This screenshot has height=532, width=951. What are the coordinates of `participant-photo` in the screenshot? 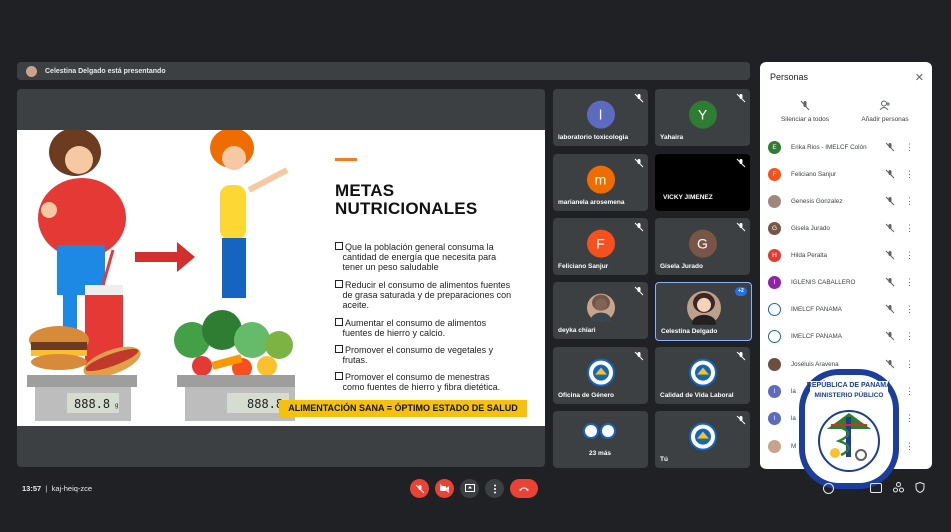 It's located at (600, 307).